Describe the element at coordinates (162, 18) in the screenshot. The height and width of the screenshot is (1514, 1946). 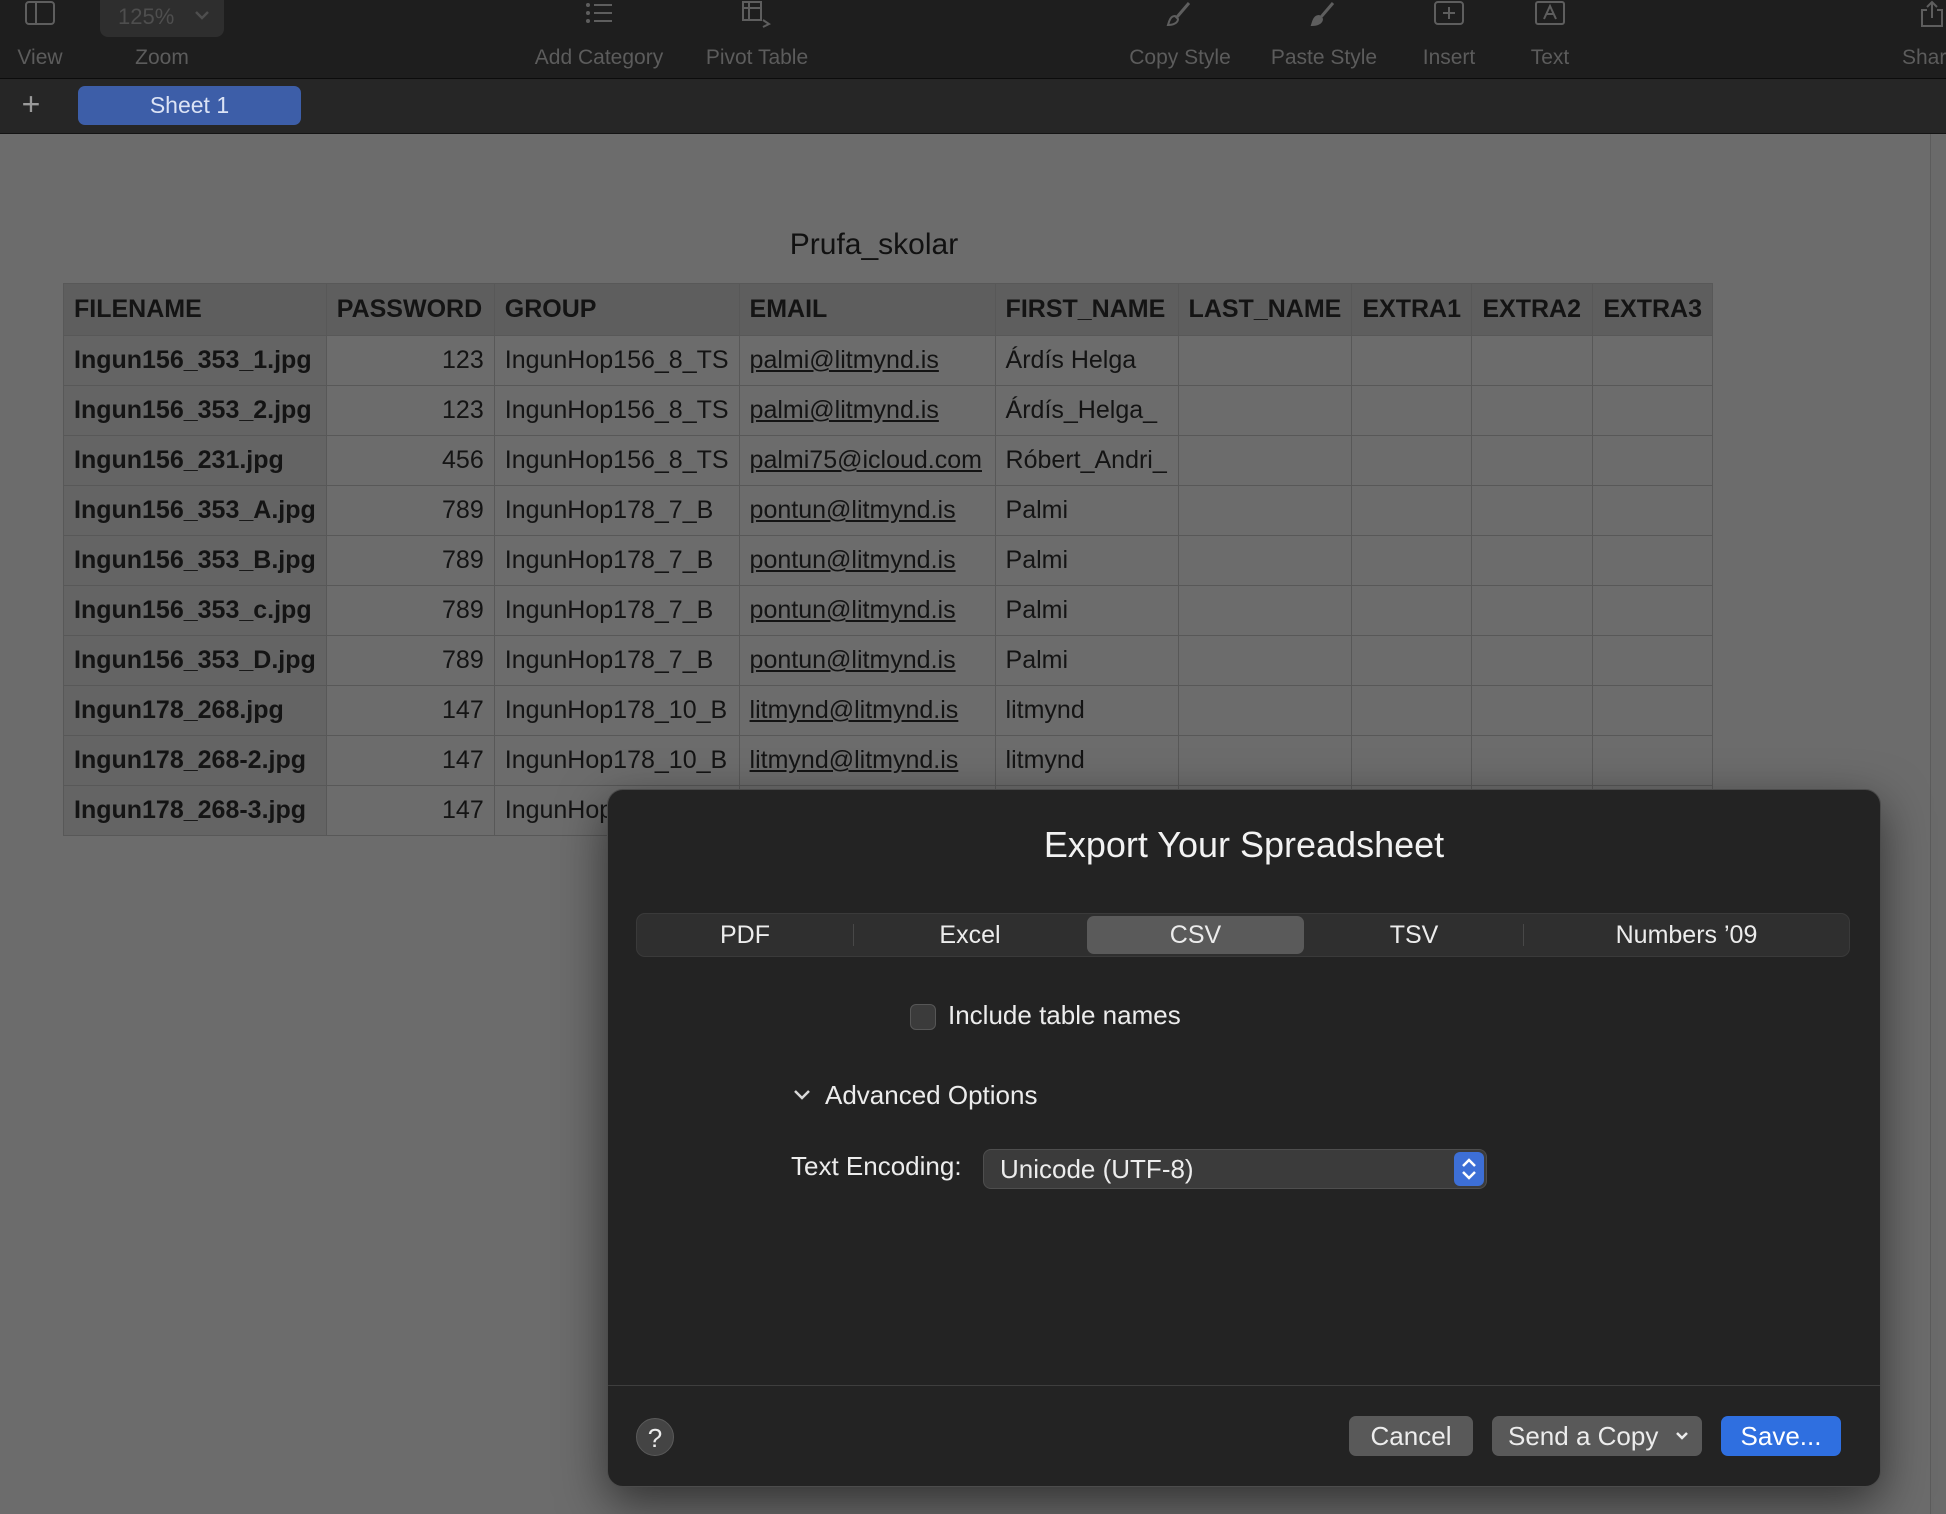
I see `zoom-popup: 125%` at that location.